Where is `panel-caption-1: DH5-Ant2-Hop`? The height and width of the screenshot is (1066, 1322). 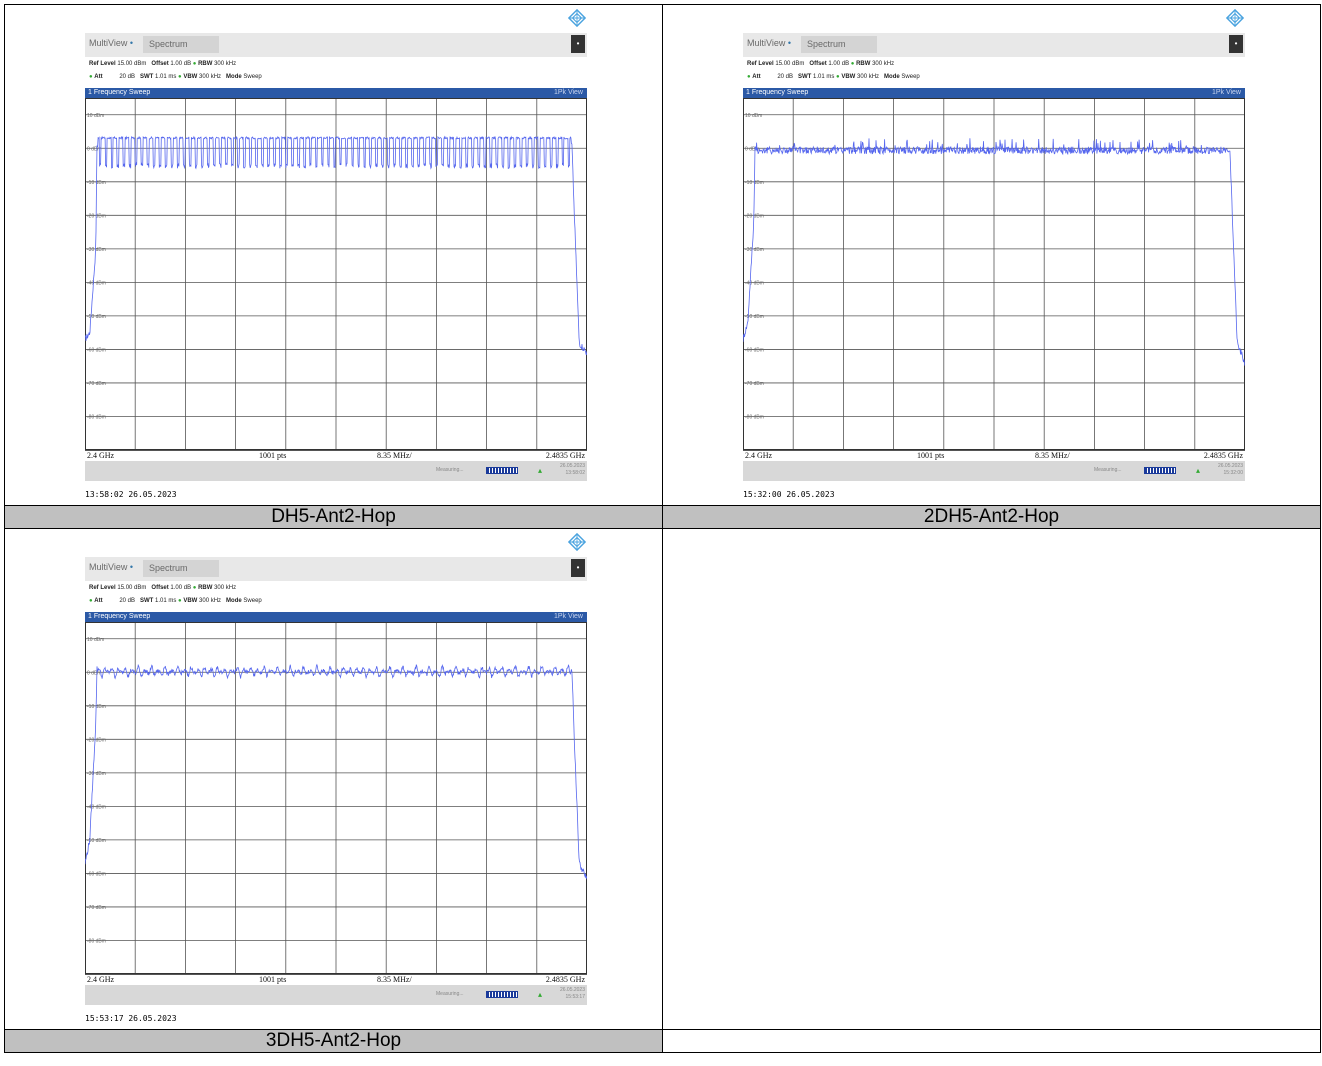
panel-caption-1: DH5-Ant2-Hop is located at coordinates (333, 517).